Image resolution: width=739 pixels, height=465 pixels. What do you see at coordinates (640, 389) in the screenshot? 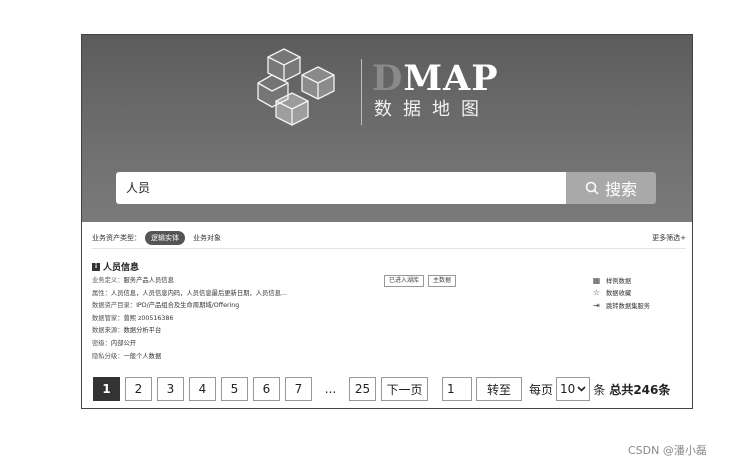
I see `total-count: 总共246条` at bounding box center [640, 389].